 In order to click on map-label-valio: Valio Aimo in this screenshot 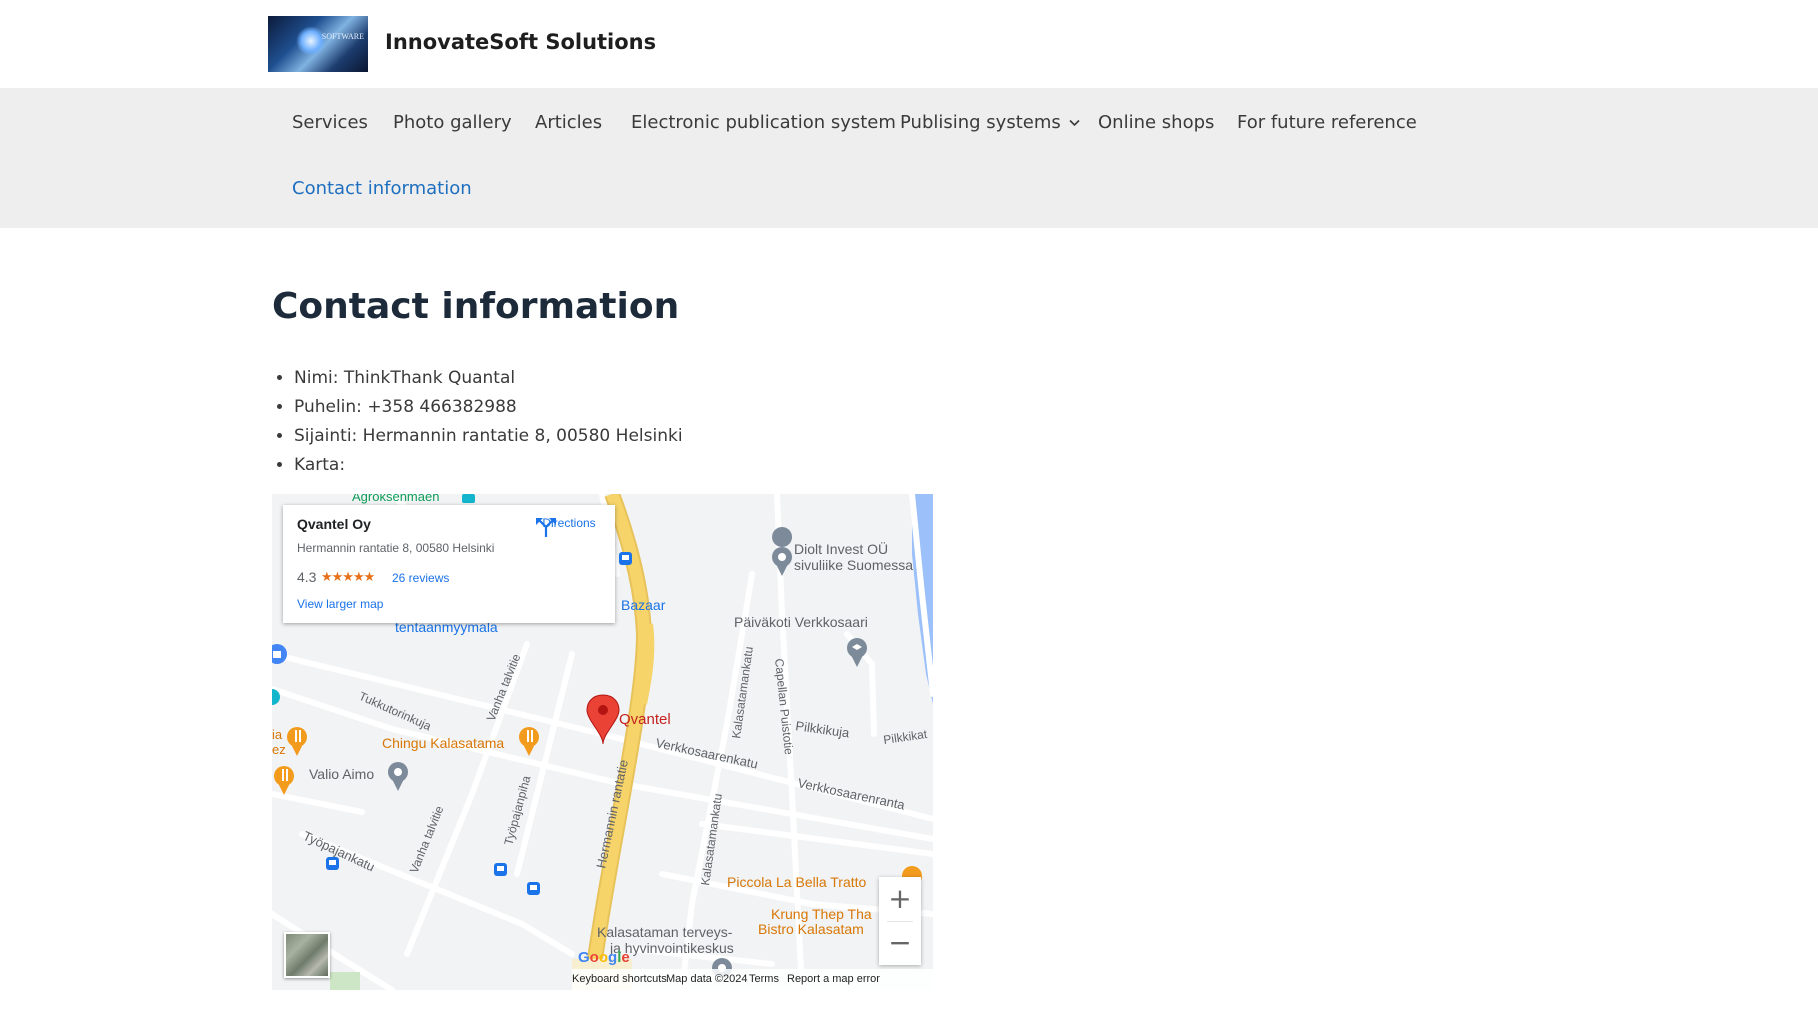, I will do `click(341, 774)`.